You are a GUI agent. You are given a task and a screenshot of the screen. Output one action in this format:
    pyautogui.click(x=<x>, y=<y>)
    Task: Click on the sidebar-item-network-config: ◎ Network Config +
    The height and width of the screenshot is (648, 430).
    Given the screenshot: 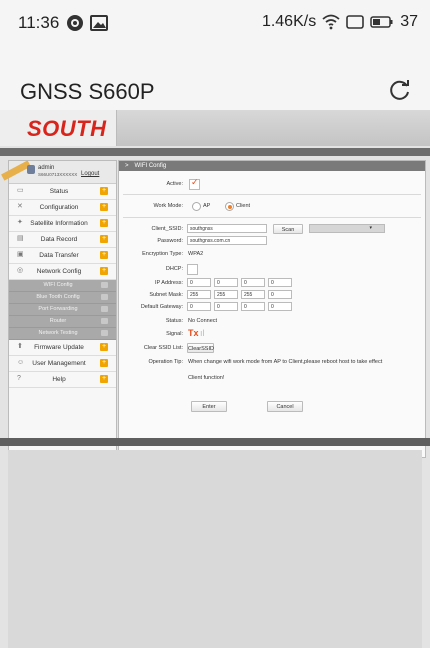 What is the action you would take?
    pyautogui.click(x=62, y=272)
    